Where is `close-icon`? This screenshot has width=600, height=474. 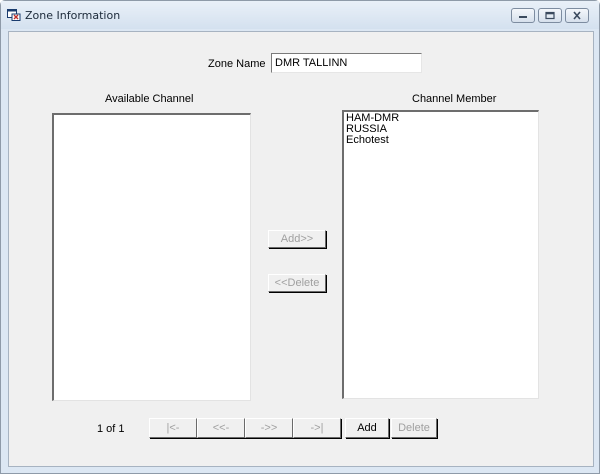
close-icon is located at coordinates (577, 15).